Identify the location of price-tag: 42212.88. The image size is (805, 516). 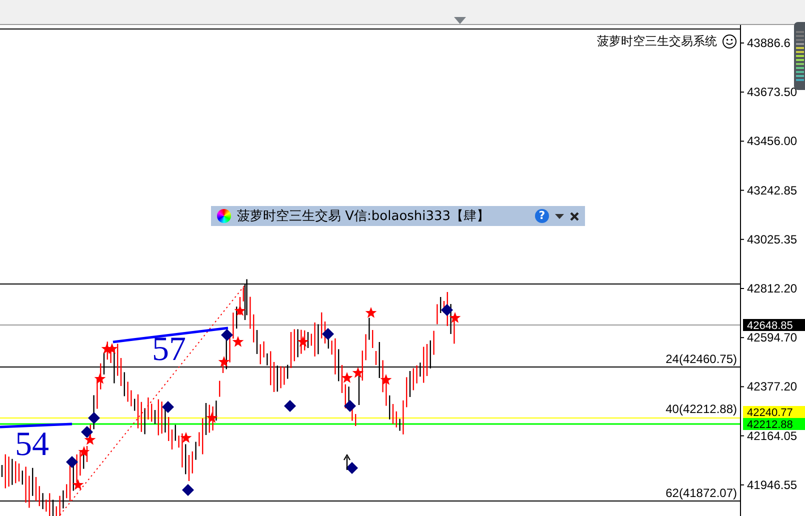
(774, 424).